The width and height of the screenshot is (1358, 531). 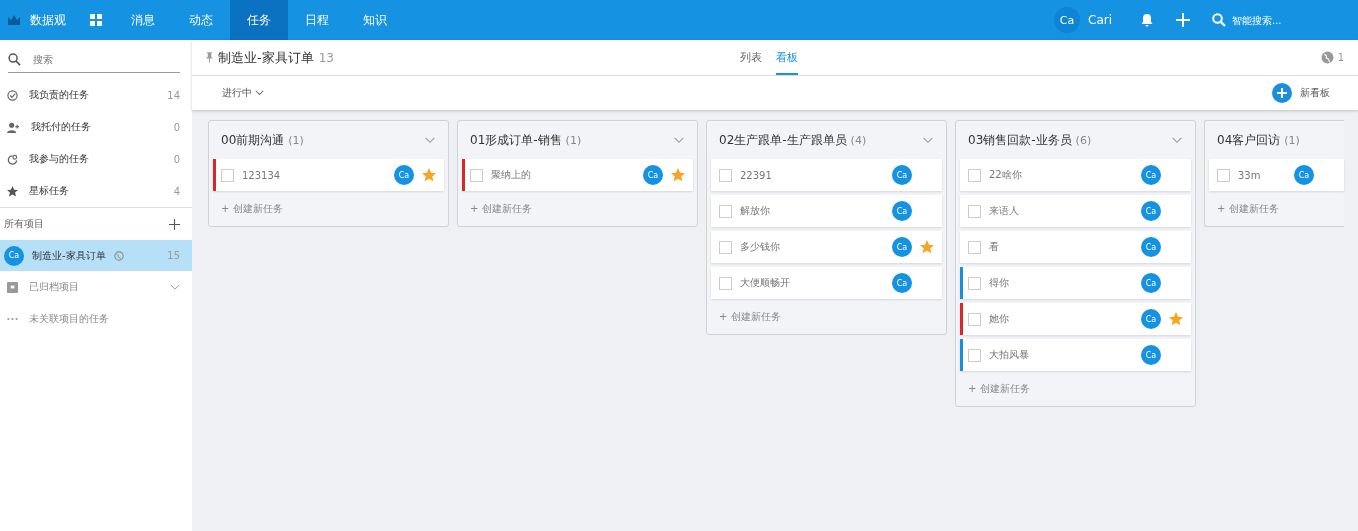 I want to click on new-board-link: 新看板, so click(x=1315, y=93).